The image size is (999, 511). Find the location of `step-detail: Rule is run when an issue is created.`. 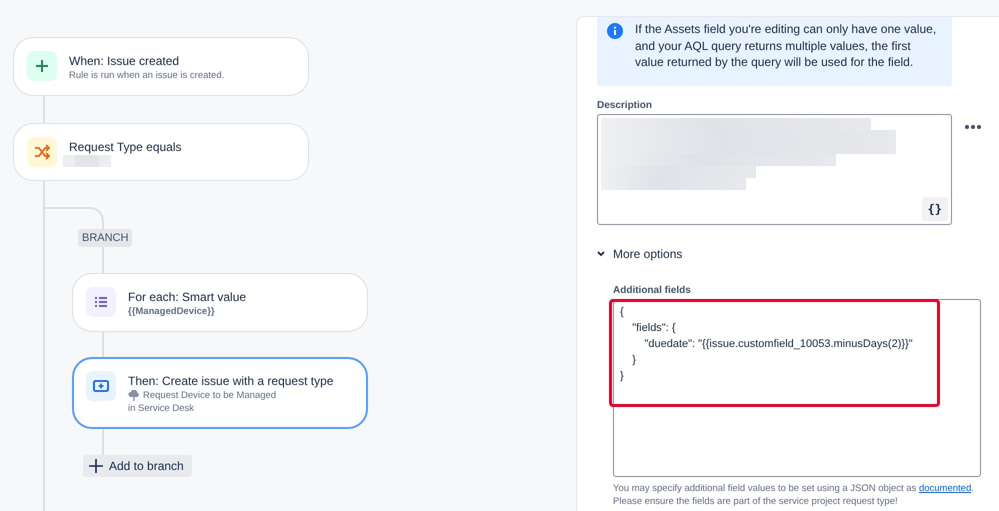

step-detail: Rule is run when an issue is created. is located at coordinates (146, 75).